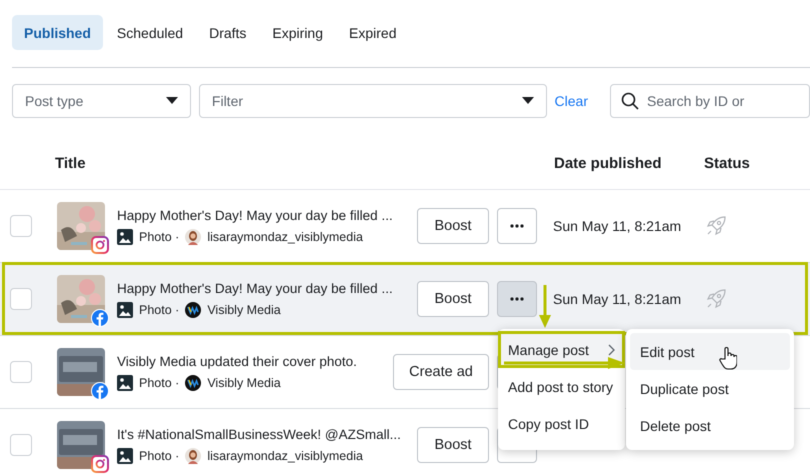 This screenshot has height=476, width=810. I want to click on search-field: Search by ID or, so click(710, 101).